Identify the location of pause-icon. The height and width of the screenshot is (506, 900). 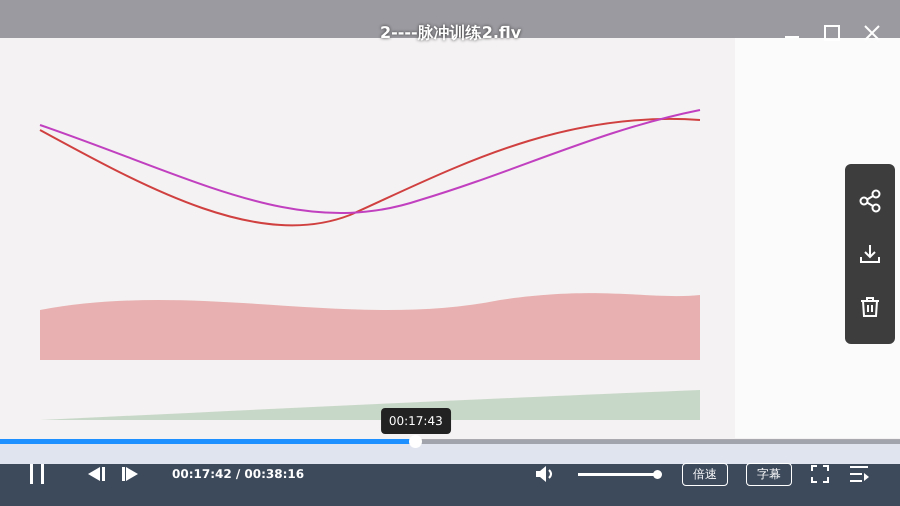
(37, 474).